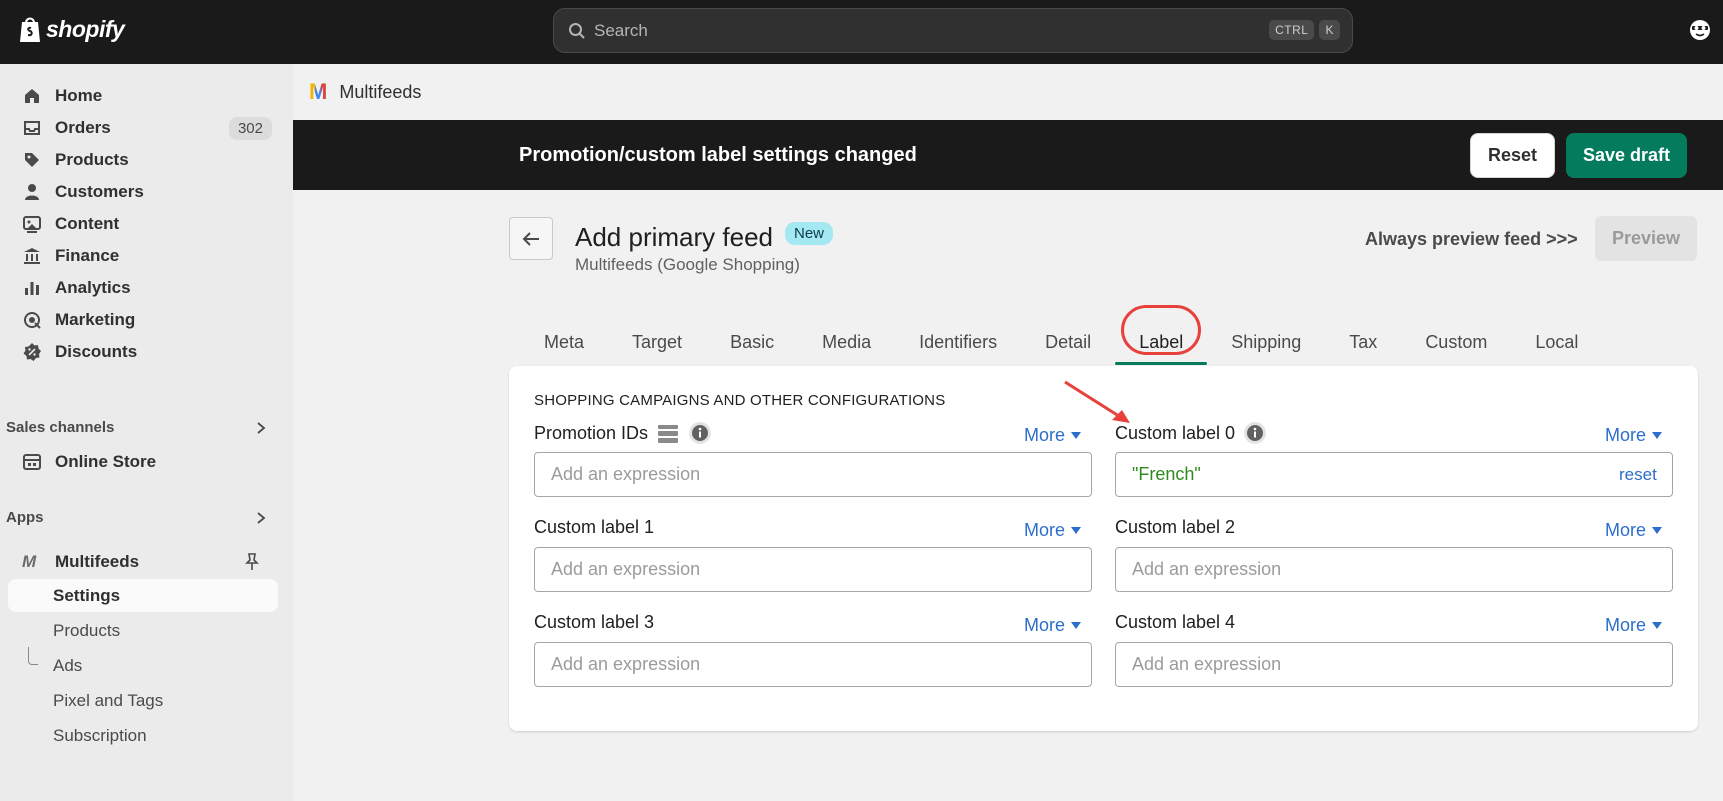 This screenshot has width=1723, height=801. Describe the element at coordinates (813, 664) in the screenshot. I see `custom-label-3-input` at that location.